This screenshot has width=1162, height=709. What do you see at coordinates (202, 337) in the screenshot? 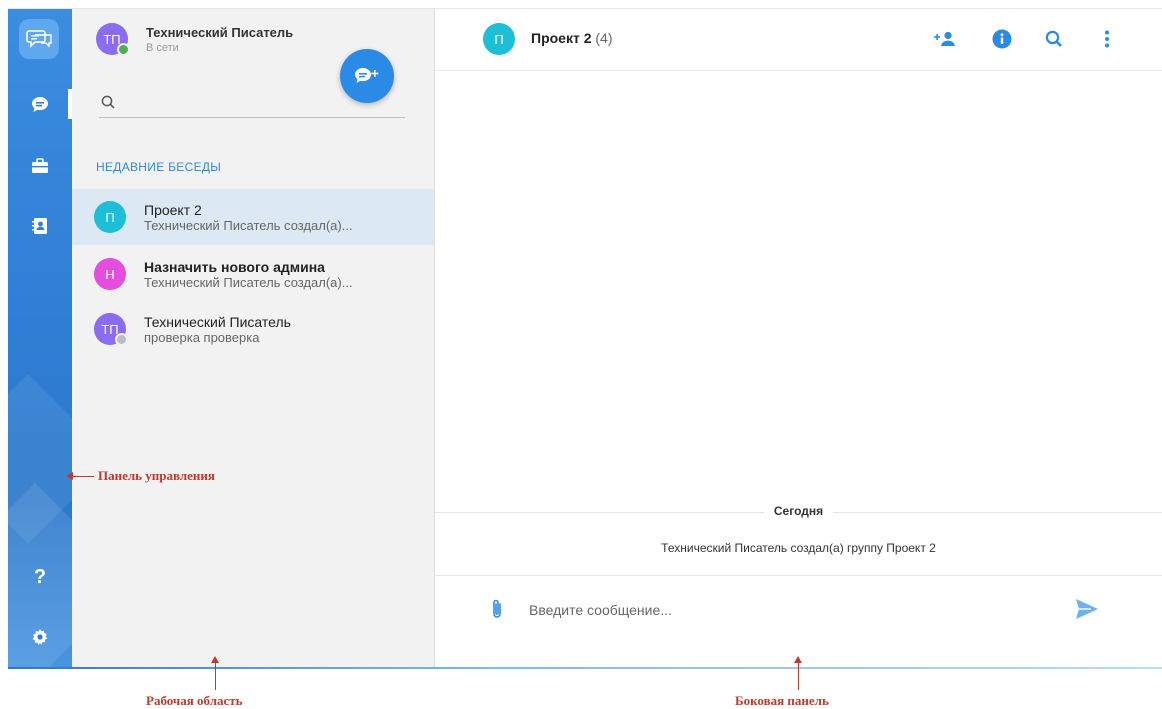
I see `conversation-preview: проверка проверка` at bounding box center [202, 337].